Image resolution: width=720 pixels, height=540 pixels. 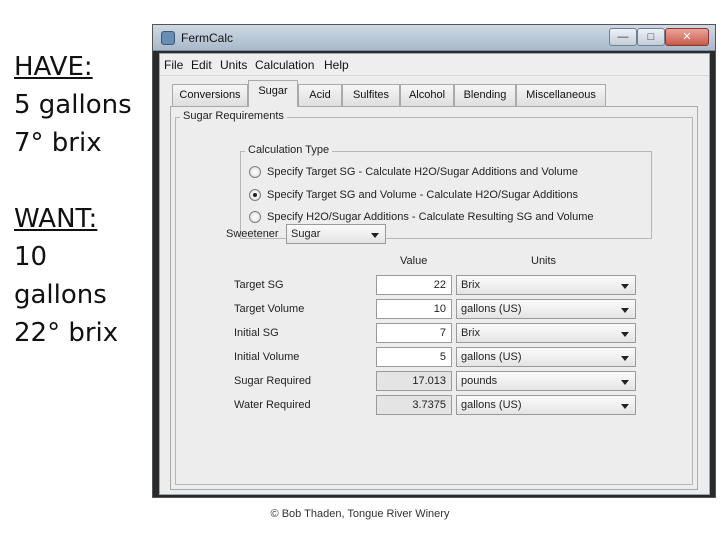 I want to click on tab-alcohol: Alcohol, so click(x=427, y=95).